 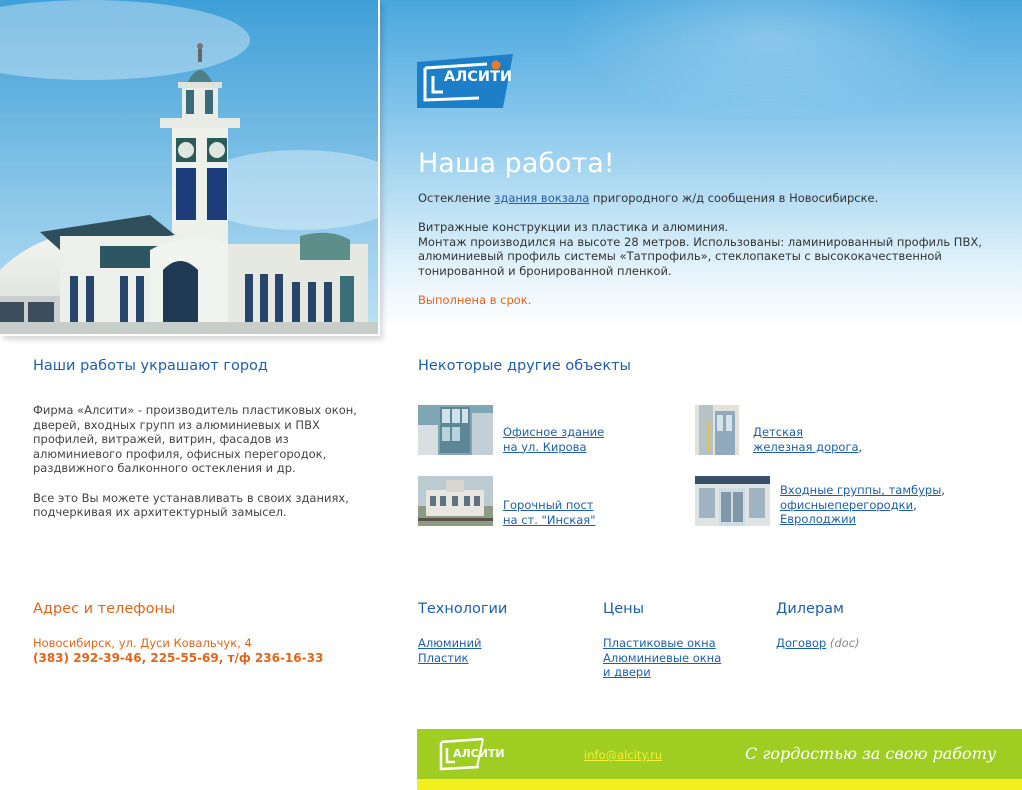 What do you see at coordinates (623, 755) in the screenshot?
I see `email-link: info@alcity.ru` at bounding box center [623, 755].